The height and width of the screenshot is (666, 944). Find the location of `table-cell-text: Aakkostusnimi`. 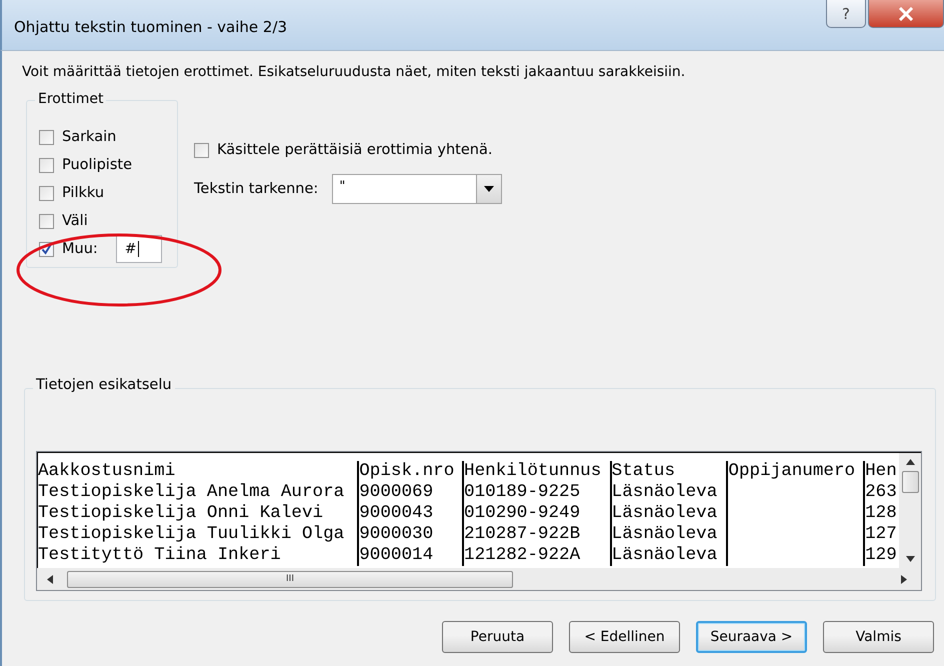

table-cell-text: Aakkostusnimi is located at coordinates (107, 471).